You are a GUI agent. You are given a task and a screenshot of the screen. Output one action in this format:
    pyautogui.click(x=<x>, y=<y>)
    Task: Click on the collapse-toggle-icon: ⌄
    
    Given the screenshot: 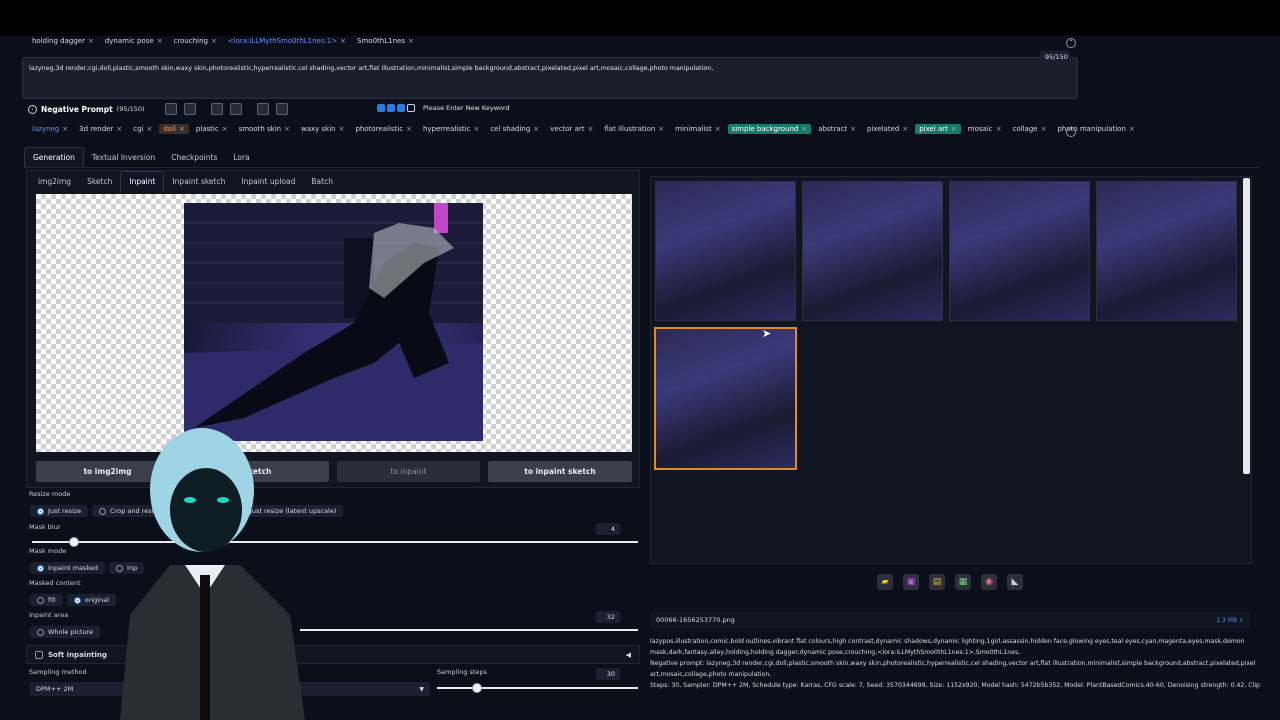 What is the action you would take?
    pyautogui.click(x=32, y=109)
    